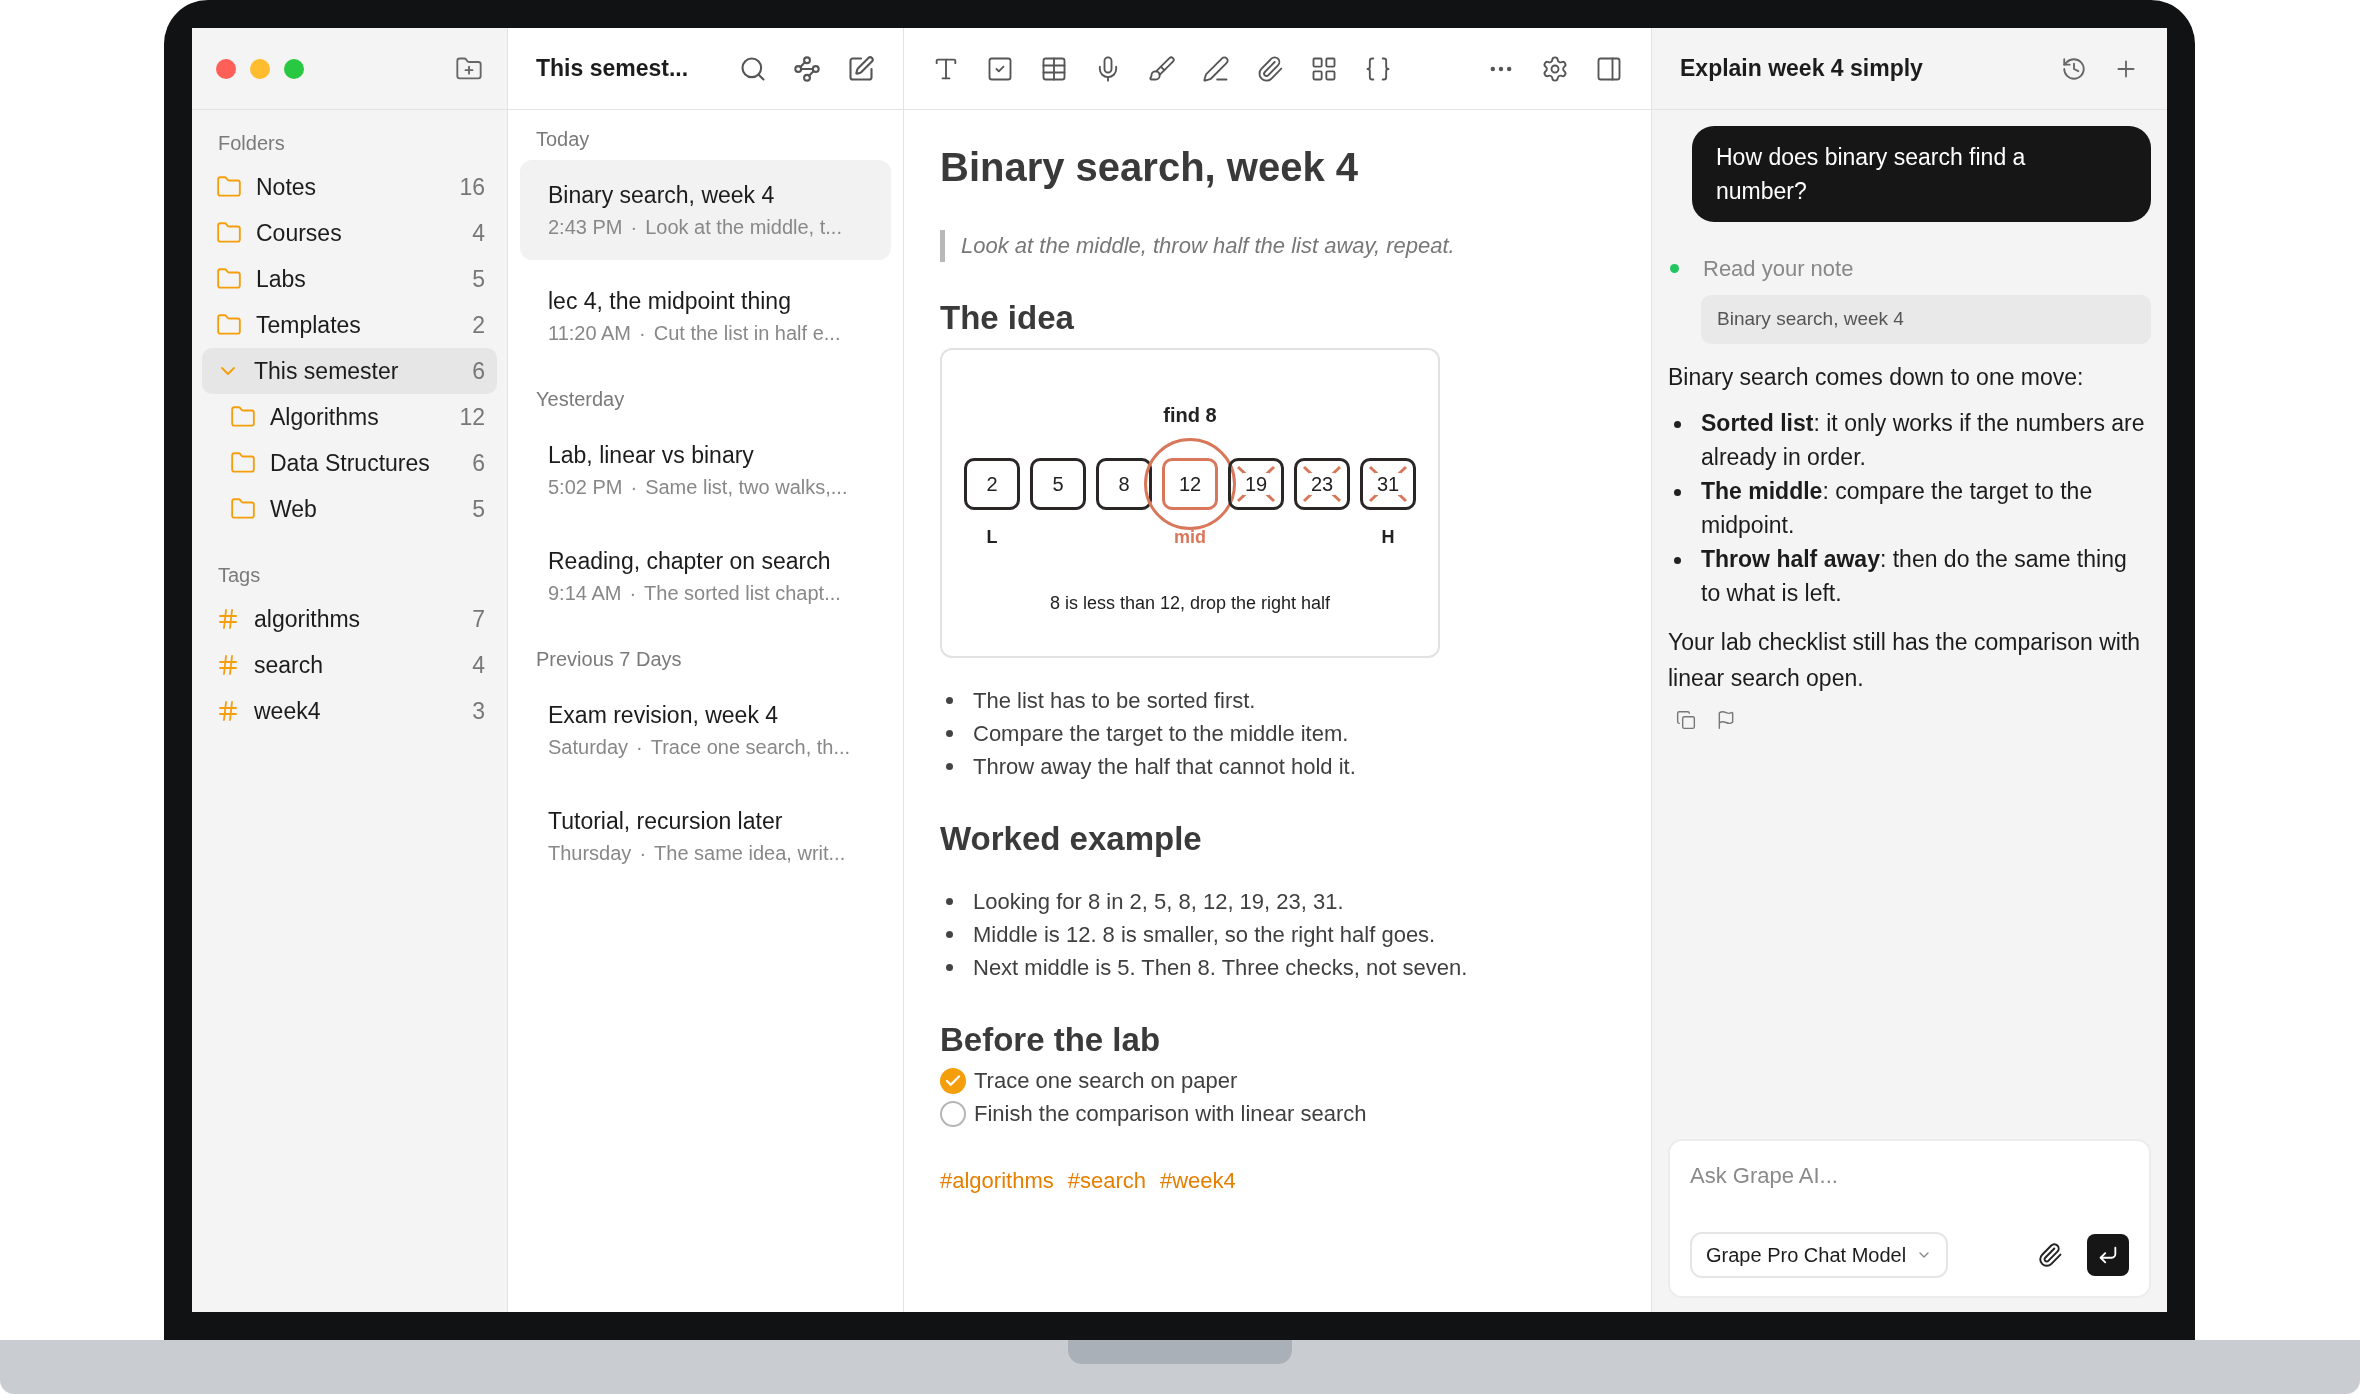  Describe the element at coordinates (807, 68) in the screenshot. I see `nodes-icon` at that location.